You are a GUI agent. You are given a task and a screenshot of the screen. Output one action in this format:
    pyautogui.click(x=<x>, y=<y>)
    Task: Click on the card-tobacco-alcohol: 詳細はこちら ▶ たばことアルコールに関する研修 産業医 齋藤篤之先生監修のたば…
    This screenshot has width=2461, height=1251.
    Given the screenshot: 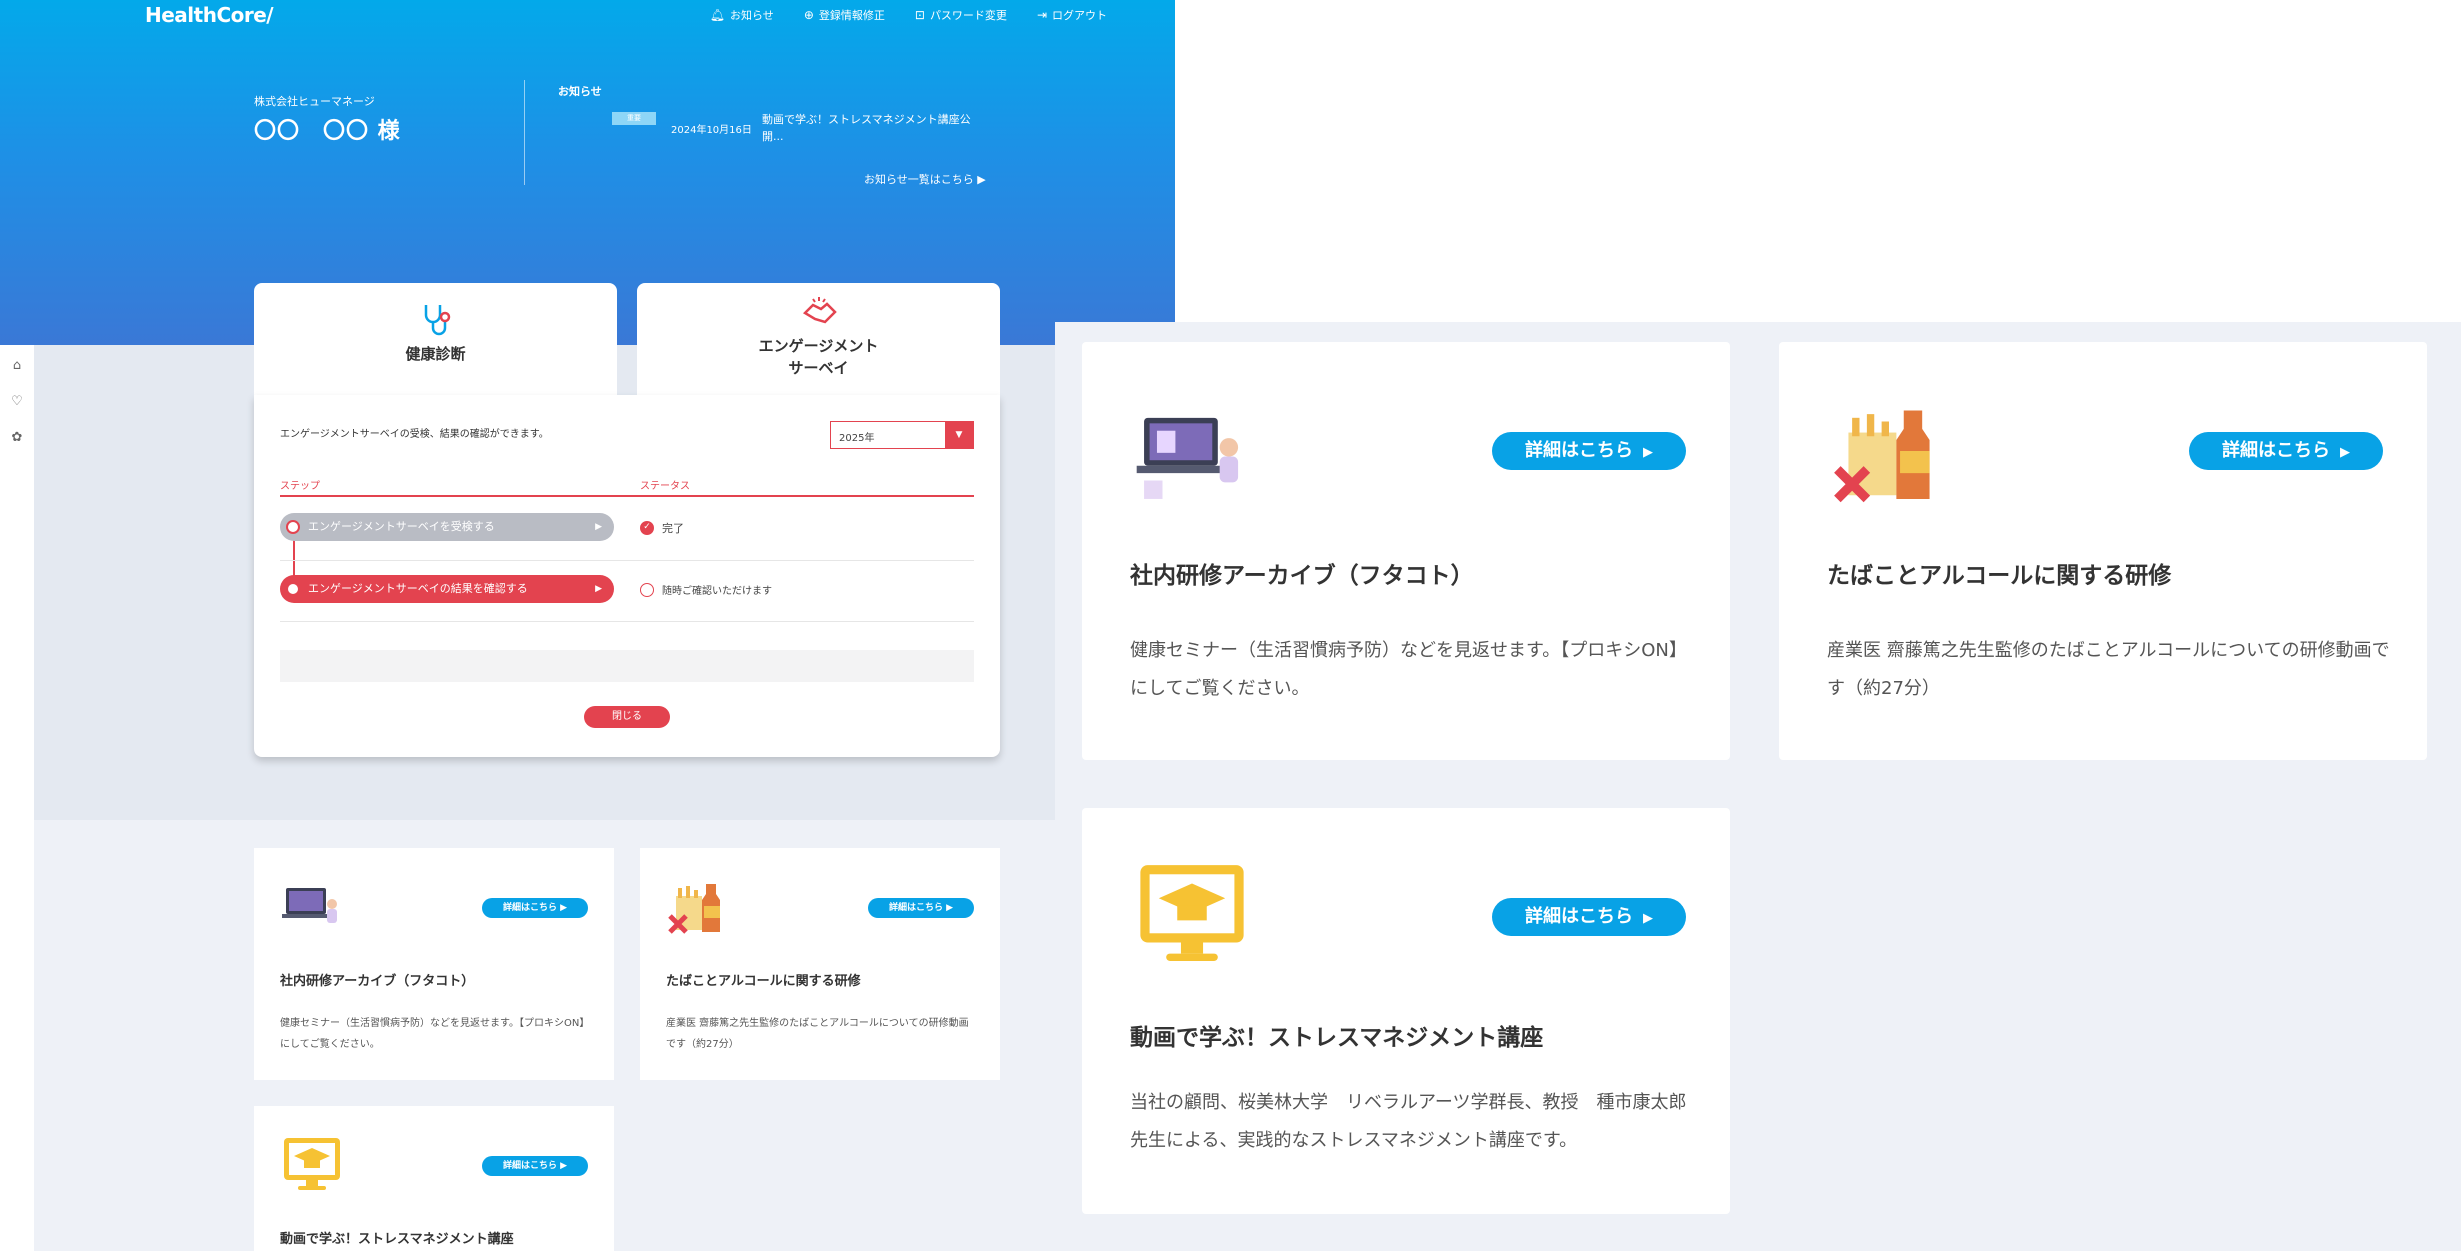 What is the action you would take?
    pyautogui.click(x=820, y=964)
    